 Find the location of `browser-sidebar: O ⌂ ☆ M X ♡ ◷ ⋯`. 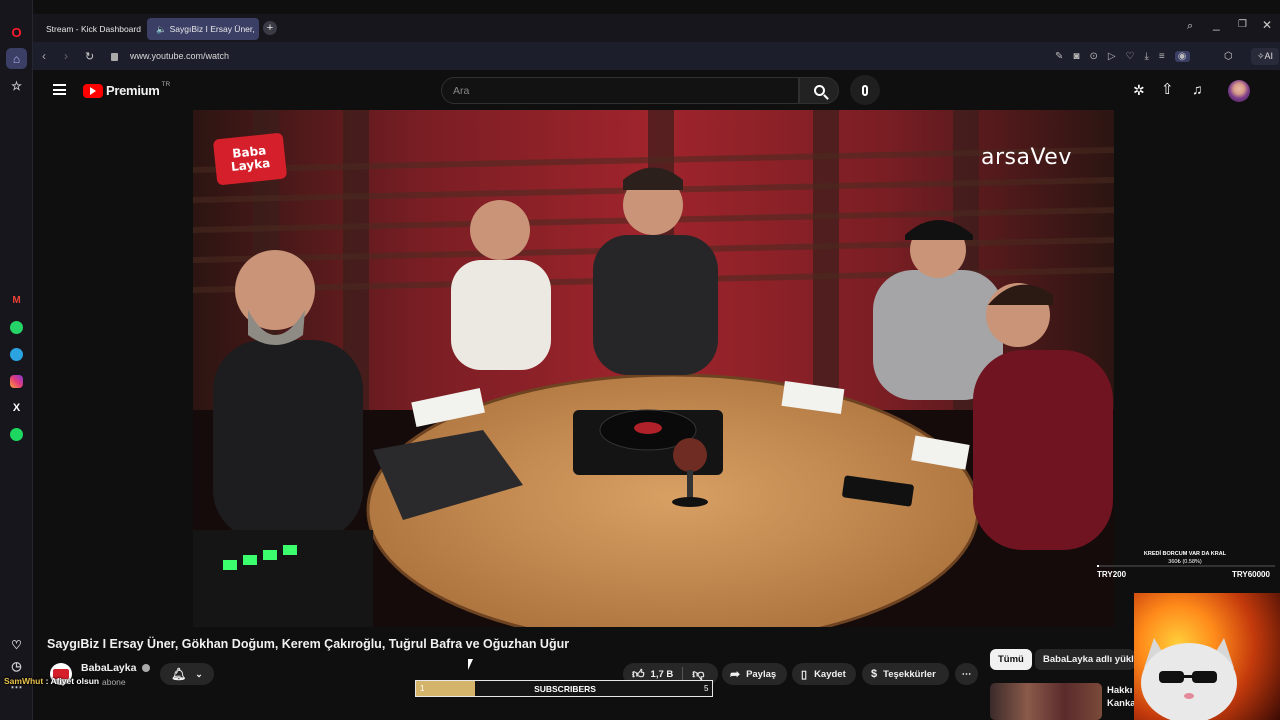

browser-sidebar: O ⌂ ☆ M X ♡ ◷ ⋯ is located at coordinates (16, 360).